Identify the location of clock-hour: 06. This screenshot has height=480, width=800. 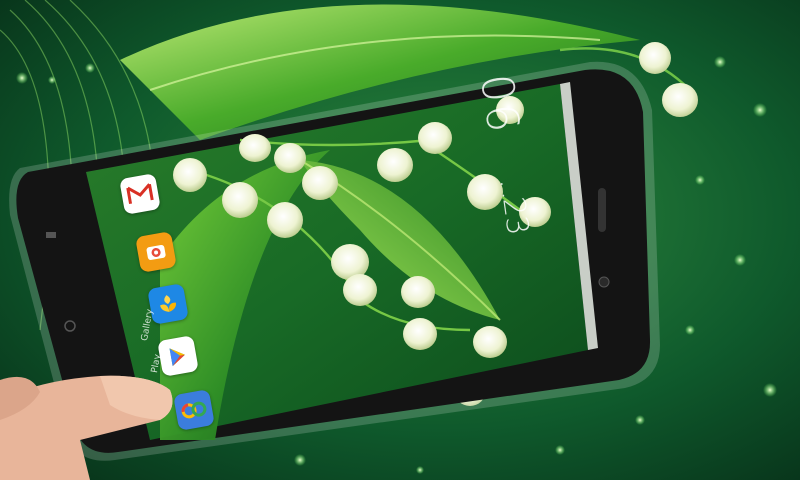
(499, 104).